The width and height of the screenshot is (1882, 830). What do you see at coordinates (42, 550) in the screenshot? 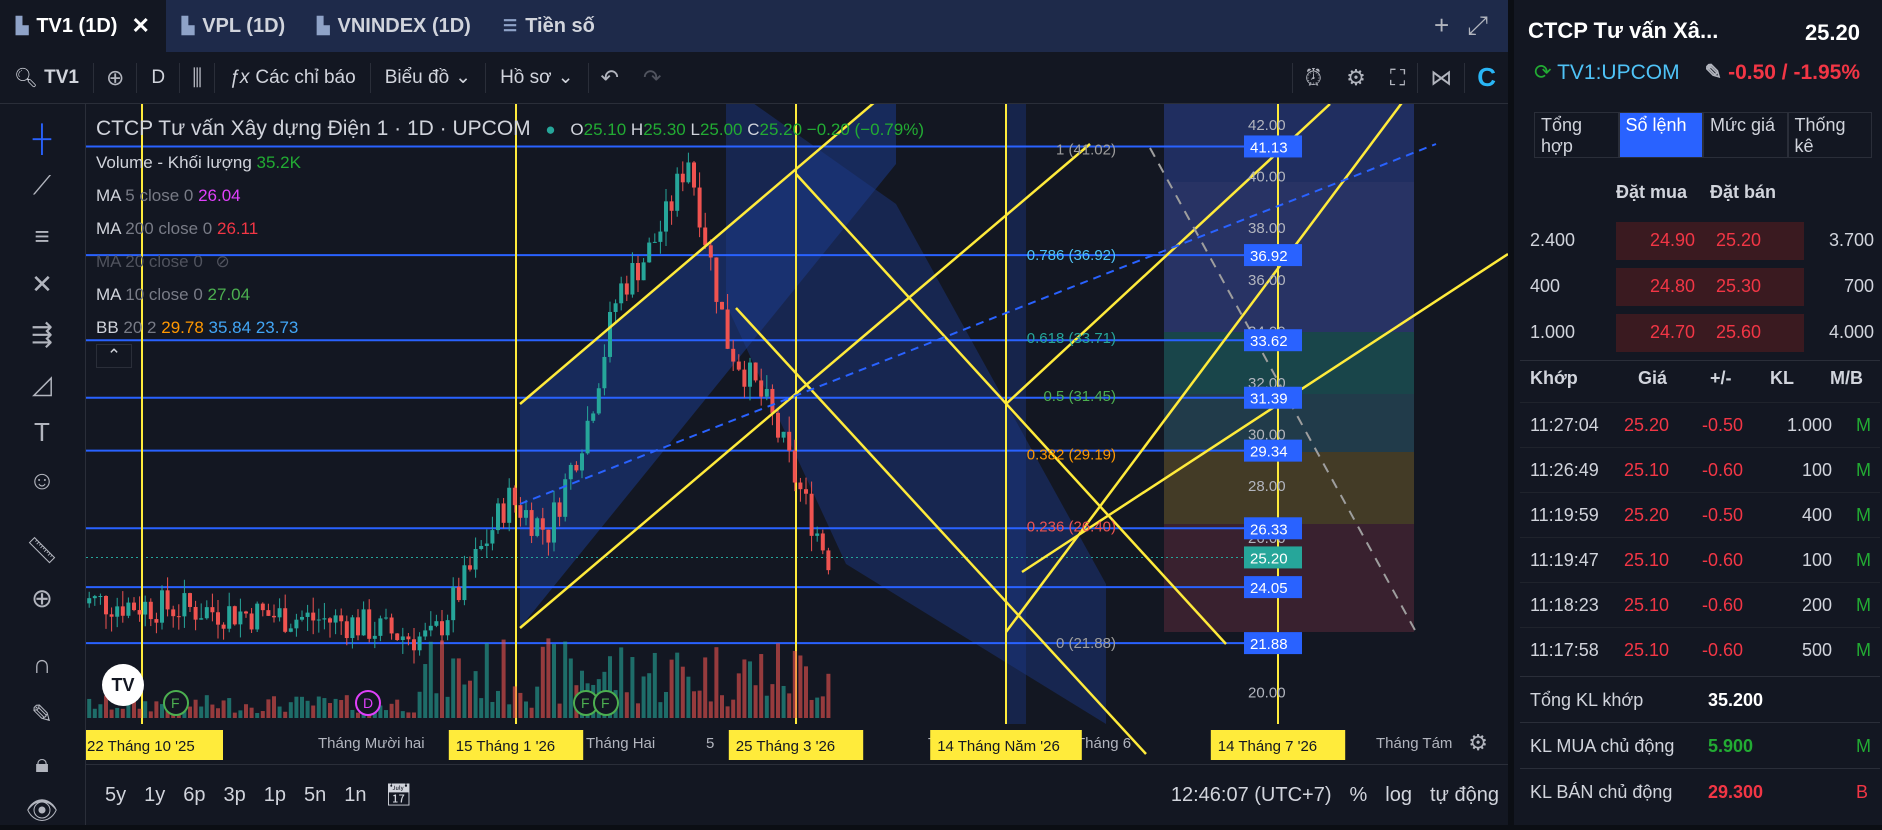
I see `ruler-icon: 📏︎` at bounding box center [42, 550].